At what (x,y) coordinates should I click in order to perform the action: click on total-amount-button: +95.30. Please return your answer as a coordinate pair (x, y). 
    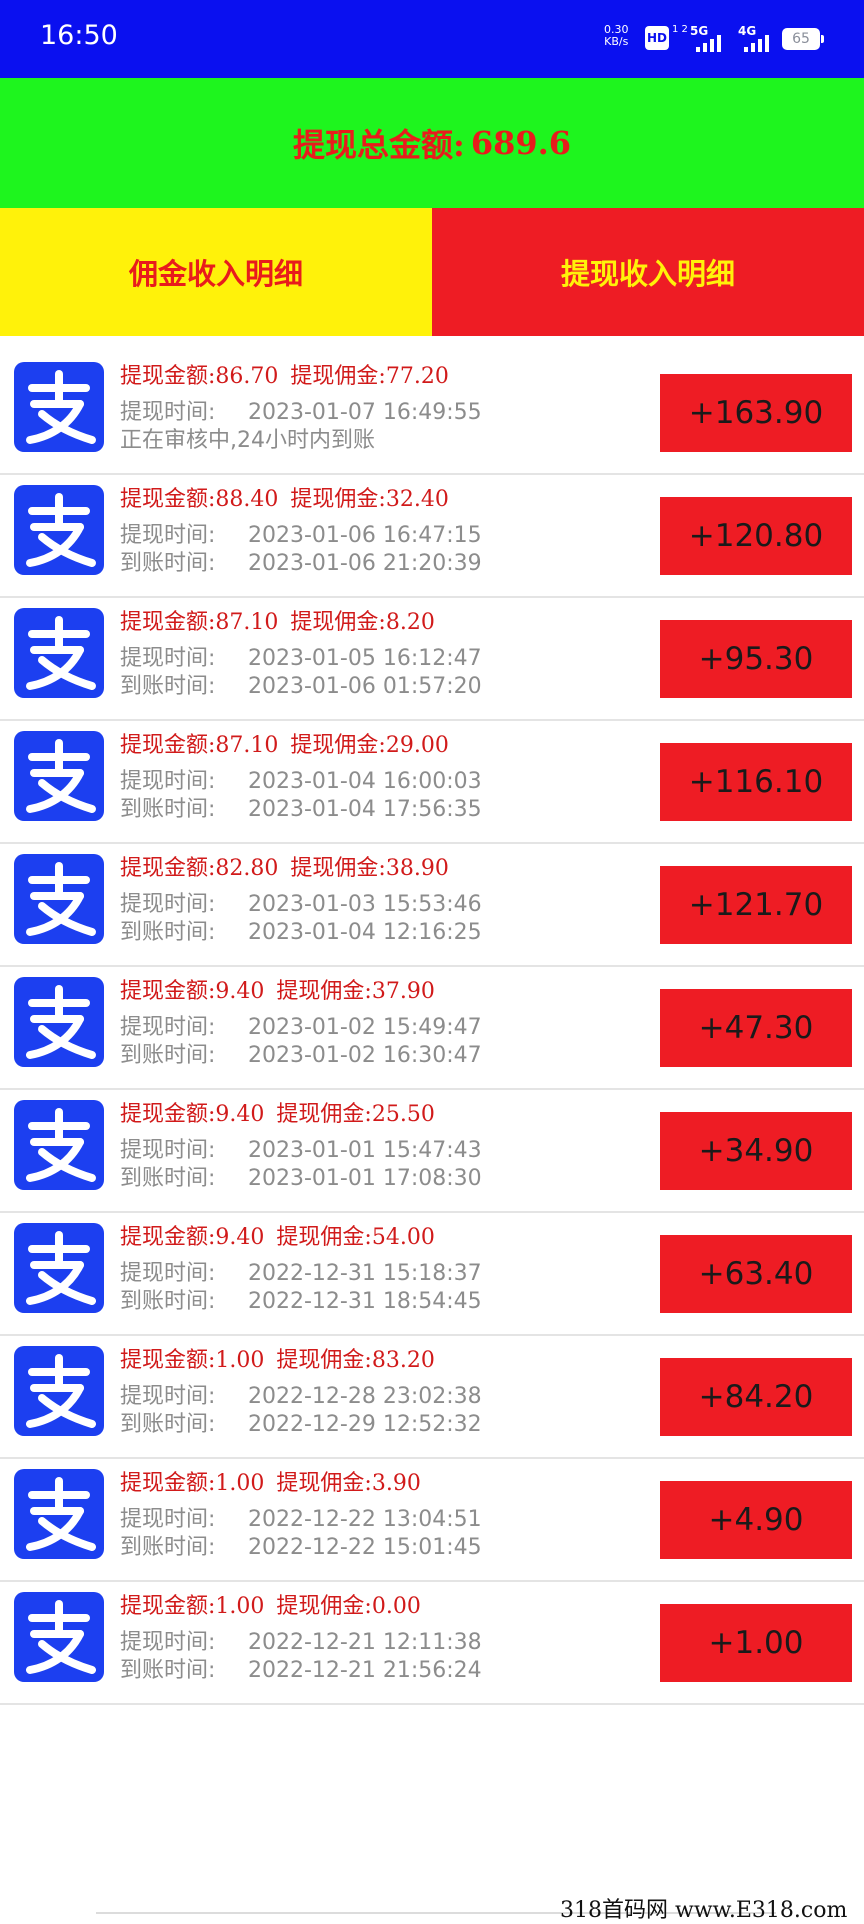
    Looking at the image, I should click on (756, 659).